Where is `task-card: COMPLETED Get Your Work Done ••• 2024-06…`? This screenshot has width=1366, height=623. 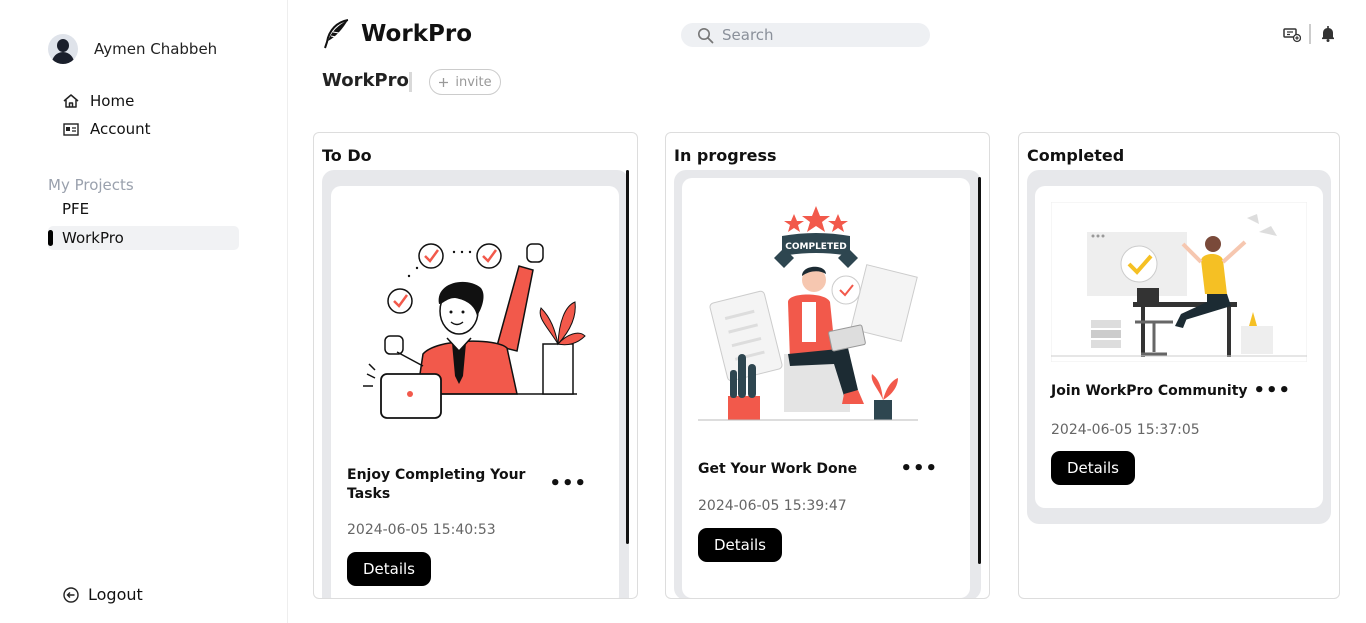
task-card: COMPLETED Get Your Work Done ••• 2024-06… is located at coordinates (826, 388).